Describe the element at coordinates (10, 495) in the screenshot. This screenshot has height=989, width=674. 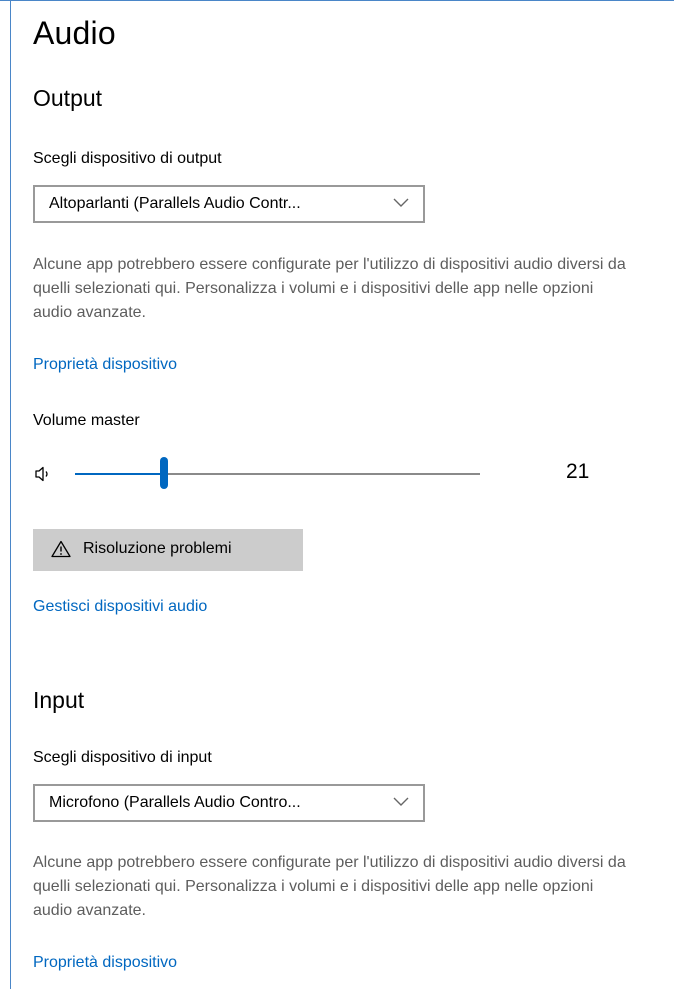
I see `window-edge` at that location.